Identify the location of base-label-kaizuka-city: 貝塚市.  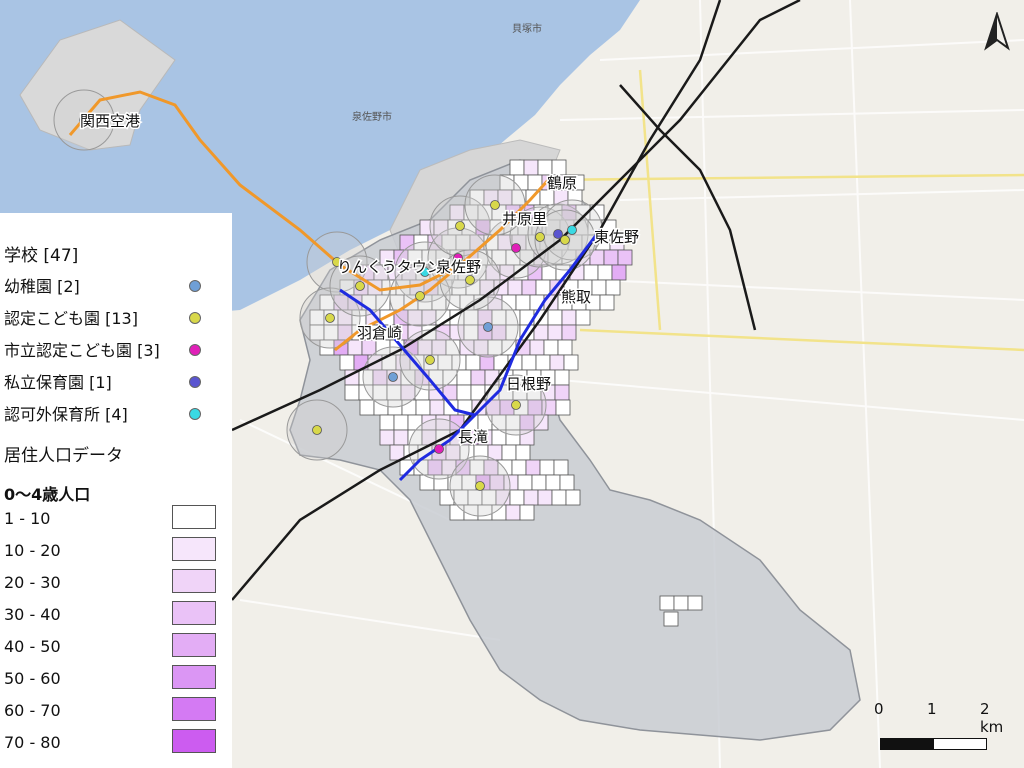
(527, 28).